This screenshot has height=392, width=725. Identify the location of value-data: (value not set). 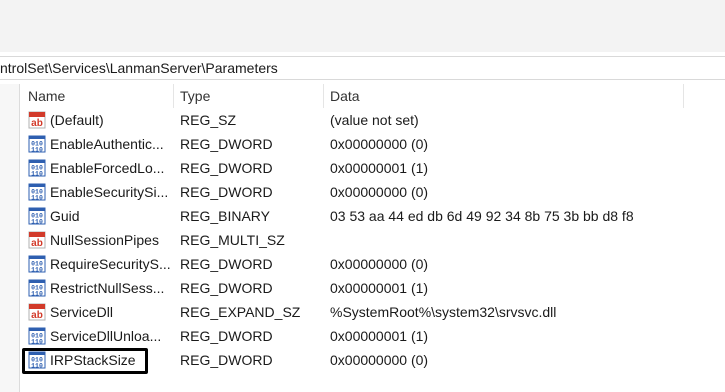
(374, 120).